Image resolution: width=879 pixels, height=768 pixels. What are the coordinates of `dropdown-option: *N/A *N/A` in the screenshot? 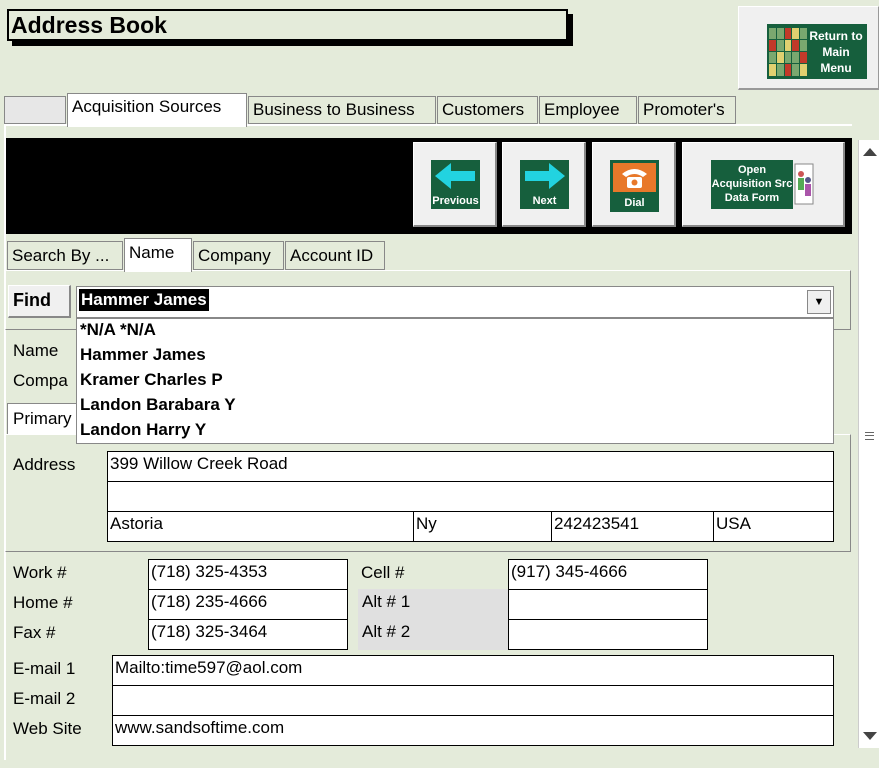 It's located at (455, 331).